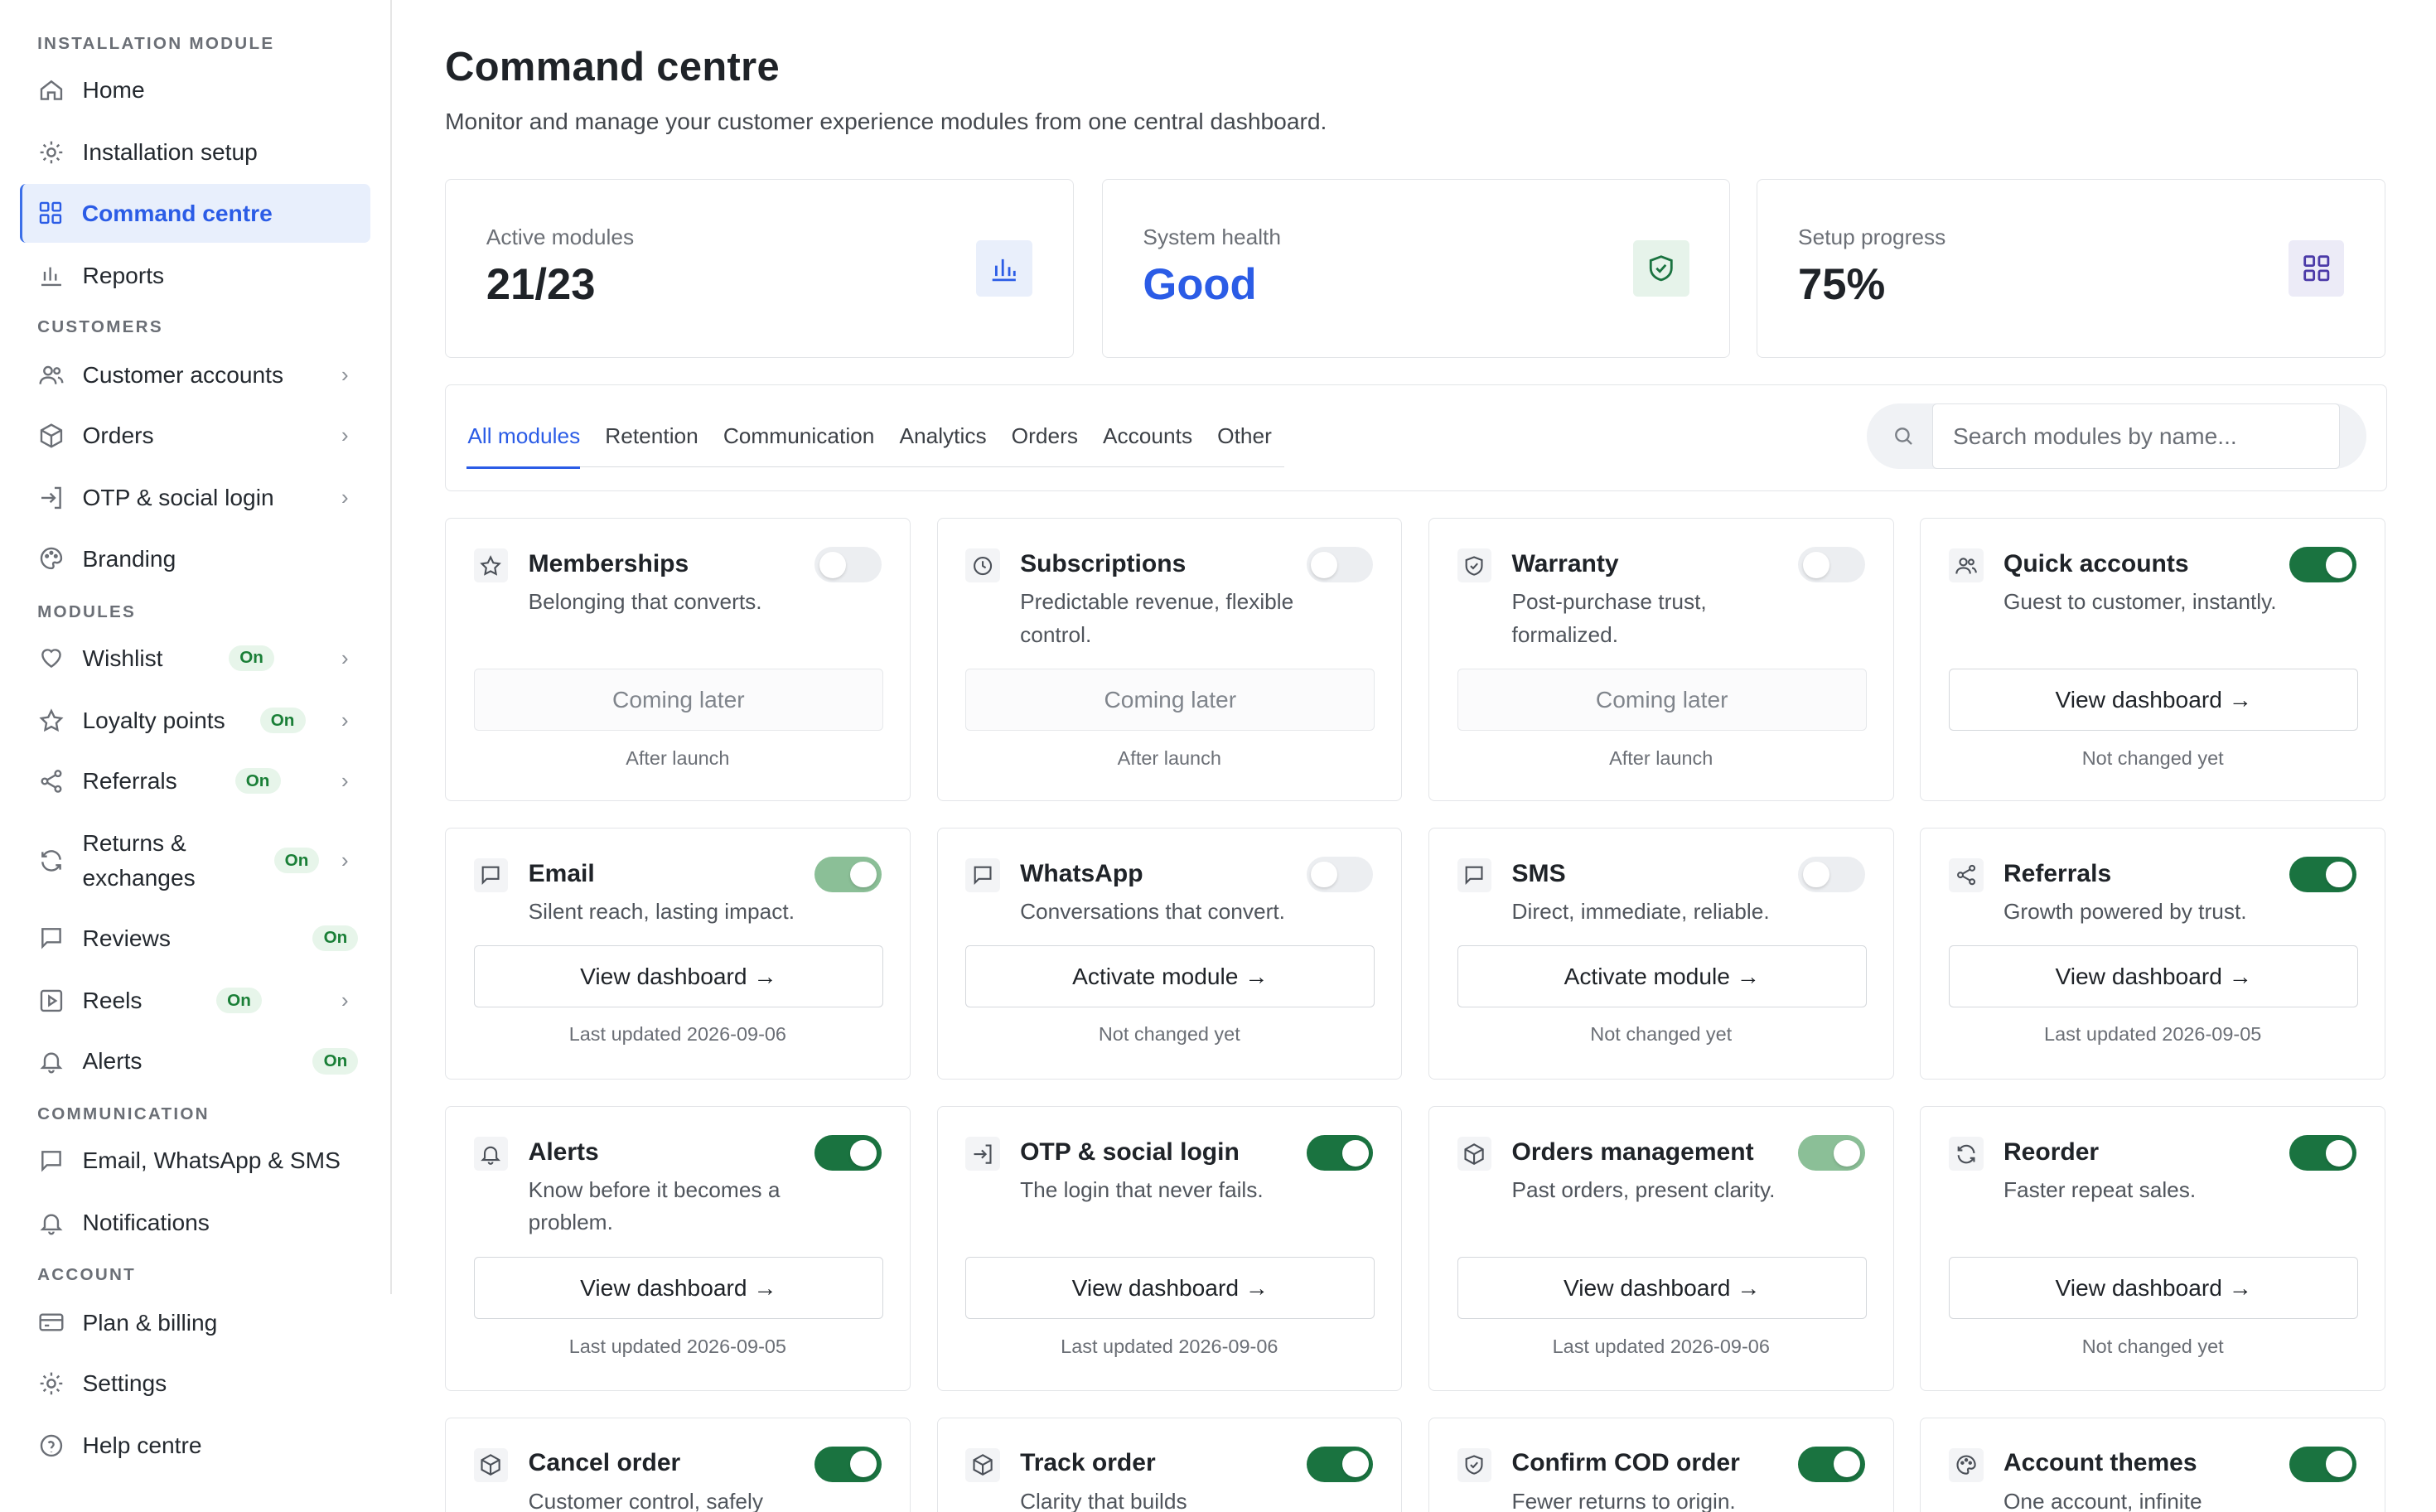 This screenshot has height=1512, width=2436. What do you see at coordinates (195, 720) in the screenshot?
I see `sidebar-item-loyalty-points: Loyalty points On ›` at bounding box center [195, 720].